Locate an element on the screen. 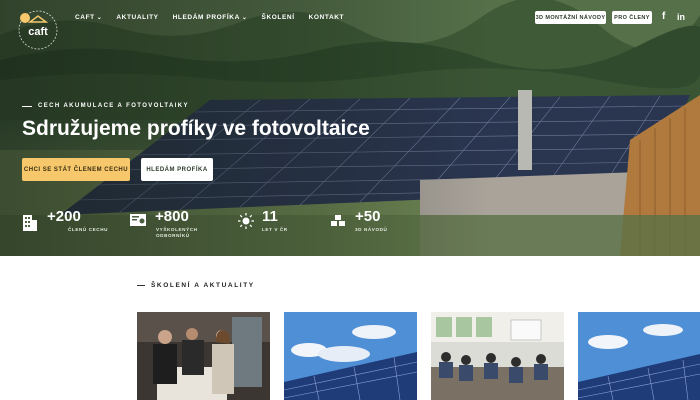 Image resolution: width=700 pixels, height=400 pixels. nav-label: AKTUALITY is located at coordinates (137, 17).